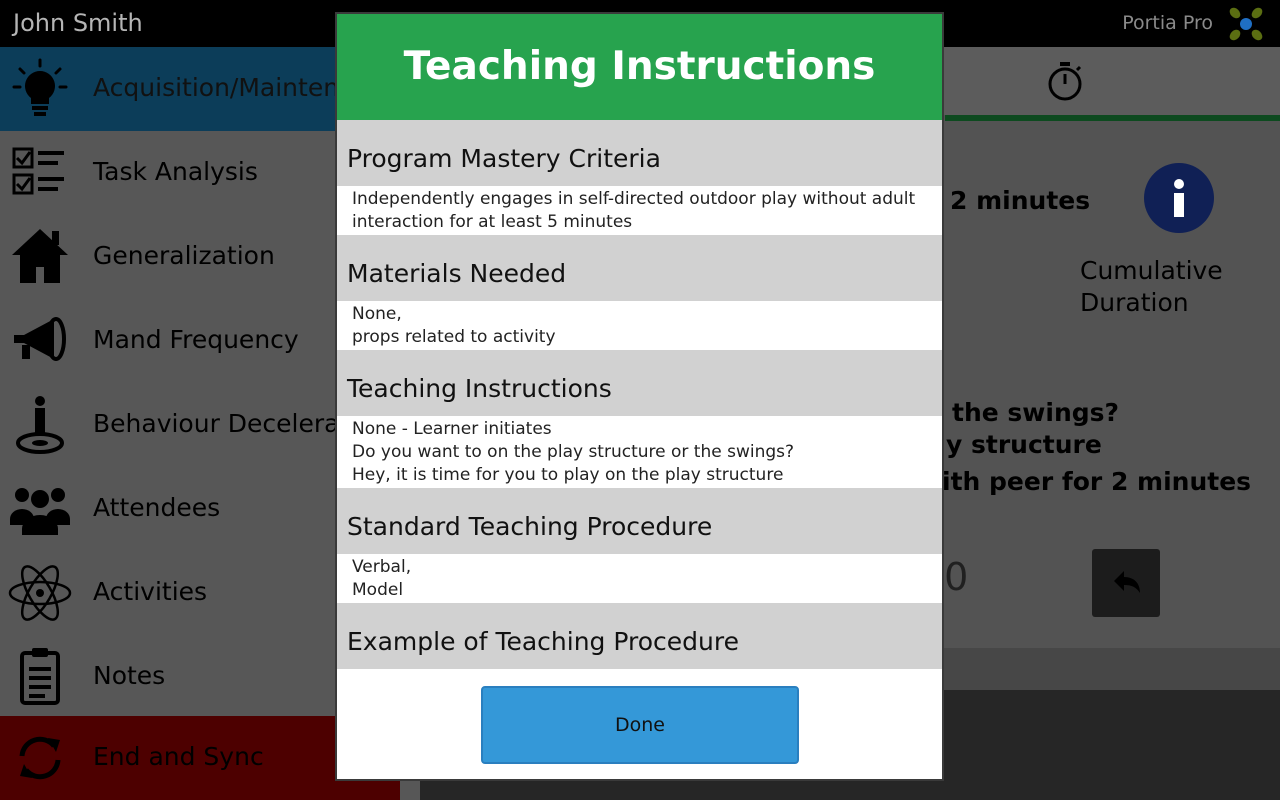 This screenshot has width=1280, height=800. Describe the element at coordinates (382, 578) in the screenshot. I see `section-body-text: Verbal, Model` at that location.